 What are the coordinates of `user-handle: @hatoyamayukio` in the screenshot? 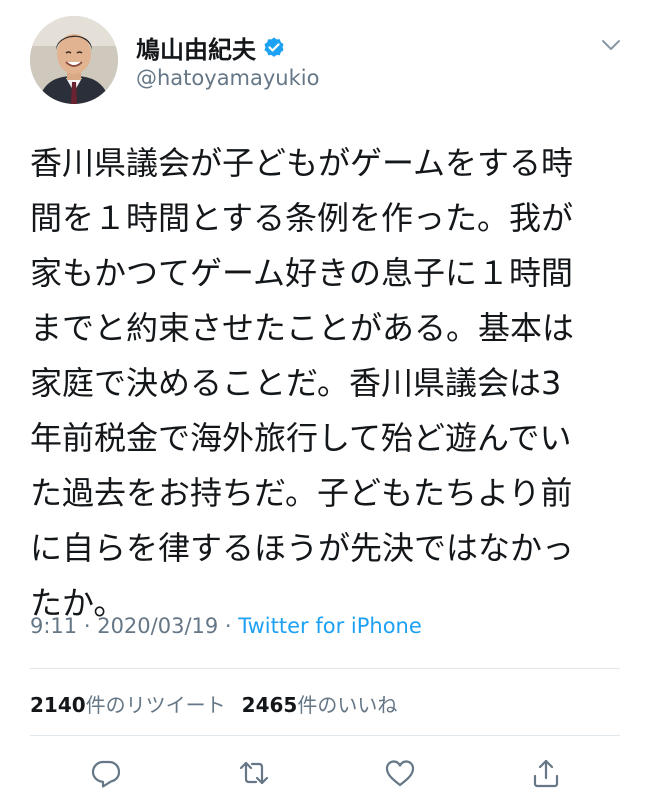 It's located at (227, 78).